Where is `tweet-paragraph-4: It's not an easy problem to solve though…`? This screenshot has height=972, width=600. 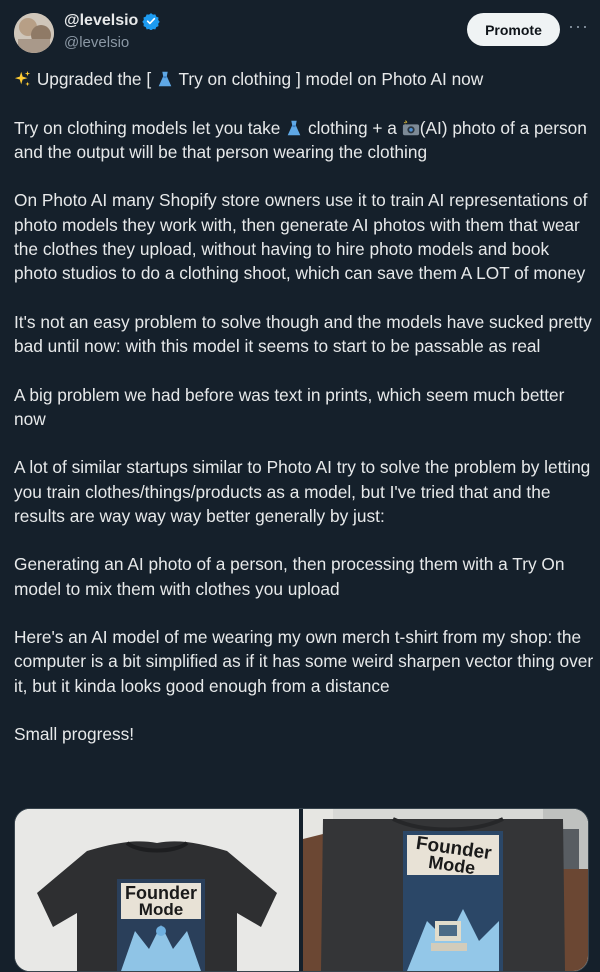
tweet-paragraph-4: It's not an easy problem to solve though… is located at coordinates (303, 334).